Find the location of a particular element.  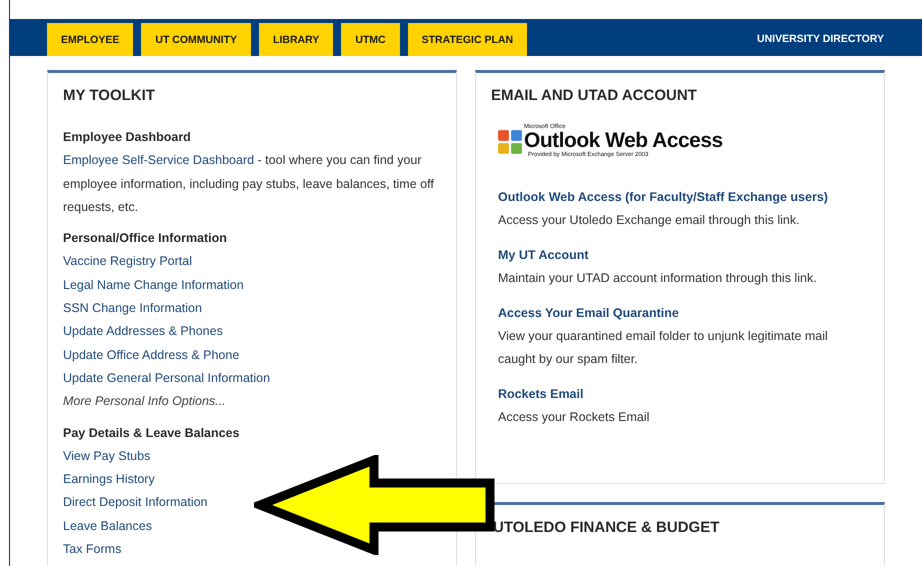

dashboard-link: Employee Self-Service Dashboard is located at coordinates (158, 160).